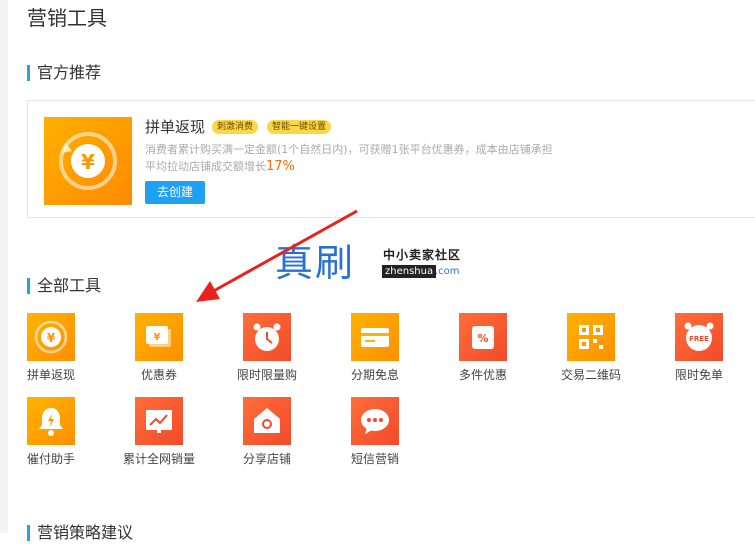  What do you see at coordinates (591, 337) in the screenshot?
I see `qr-code-icon` at bounding box center [591, 337].